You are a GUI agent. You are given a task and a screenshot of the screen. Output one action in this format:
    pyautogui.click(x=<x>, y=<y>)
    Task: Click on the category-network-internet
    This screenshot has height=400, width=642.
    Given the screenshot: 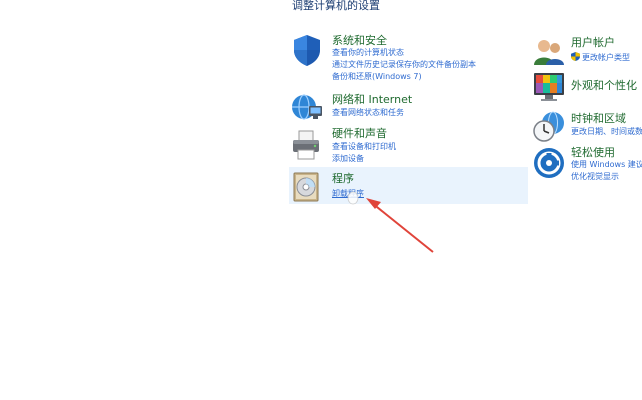 What is the action you would take?
    pyautogui.click(x=307, y=109)
    